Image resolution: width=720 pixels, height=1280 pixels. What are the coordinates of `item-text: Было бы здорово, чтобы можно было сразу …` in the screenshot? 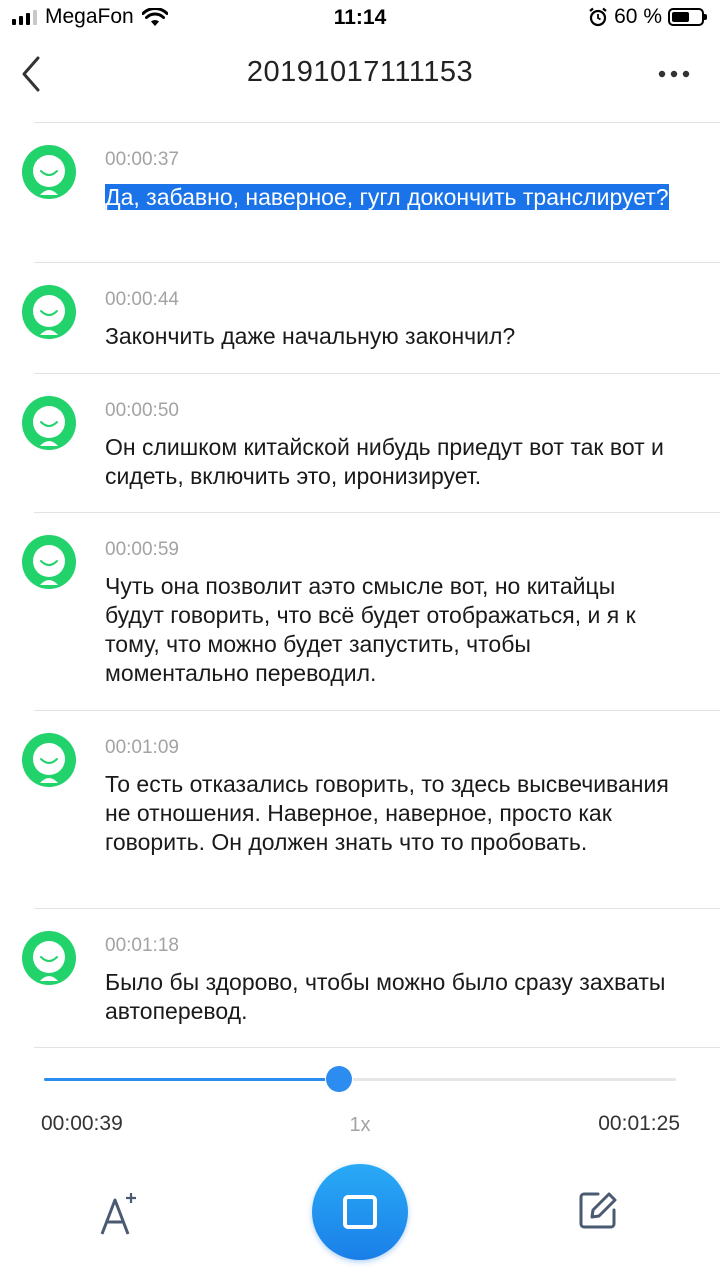 It's located at (392, 997).